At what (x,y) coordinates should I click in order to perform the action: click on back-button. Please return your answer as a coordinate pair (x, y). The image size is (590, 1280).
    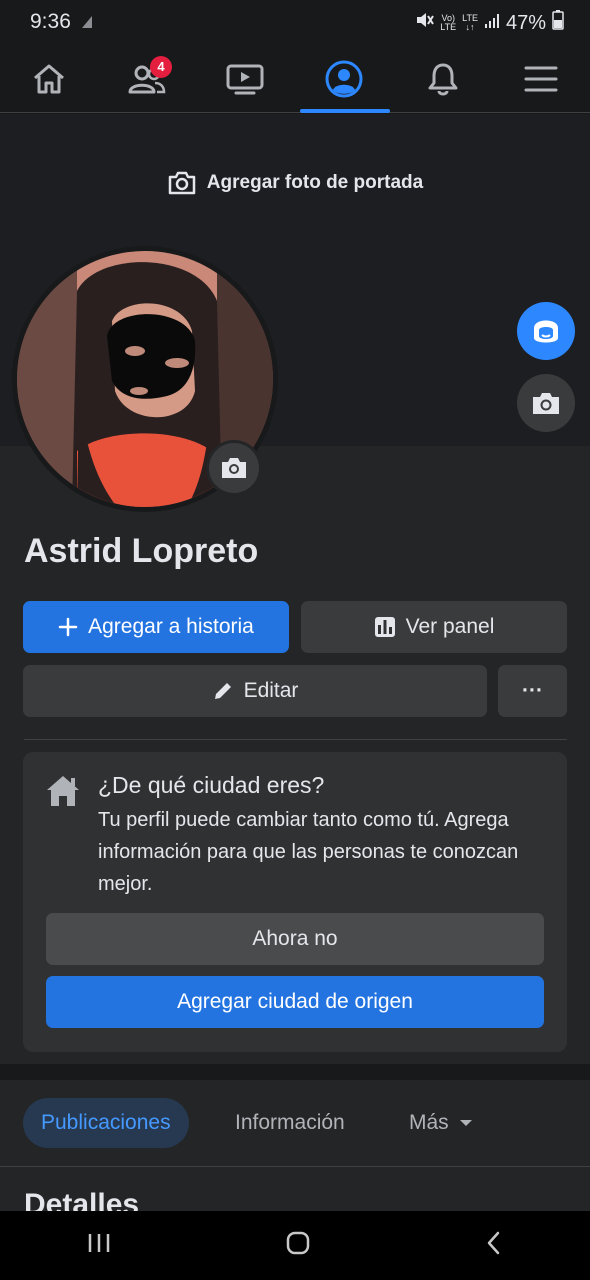
    Looking at the image, I should click on (494, 1245).